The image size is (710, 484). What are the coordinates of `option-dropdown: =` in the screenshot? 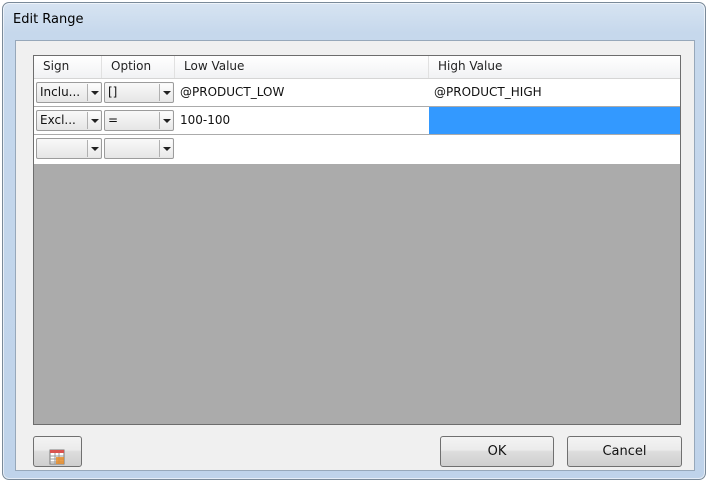 It's located at (139, 120).